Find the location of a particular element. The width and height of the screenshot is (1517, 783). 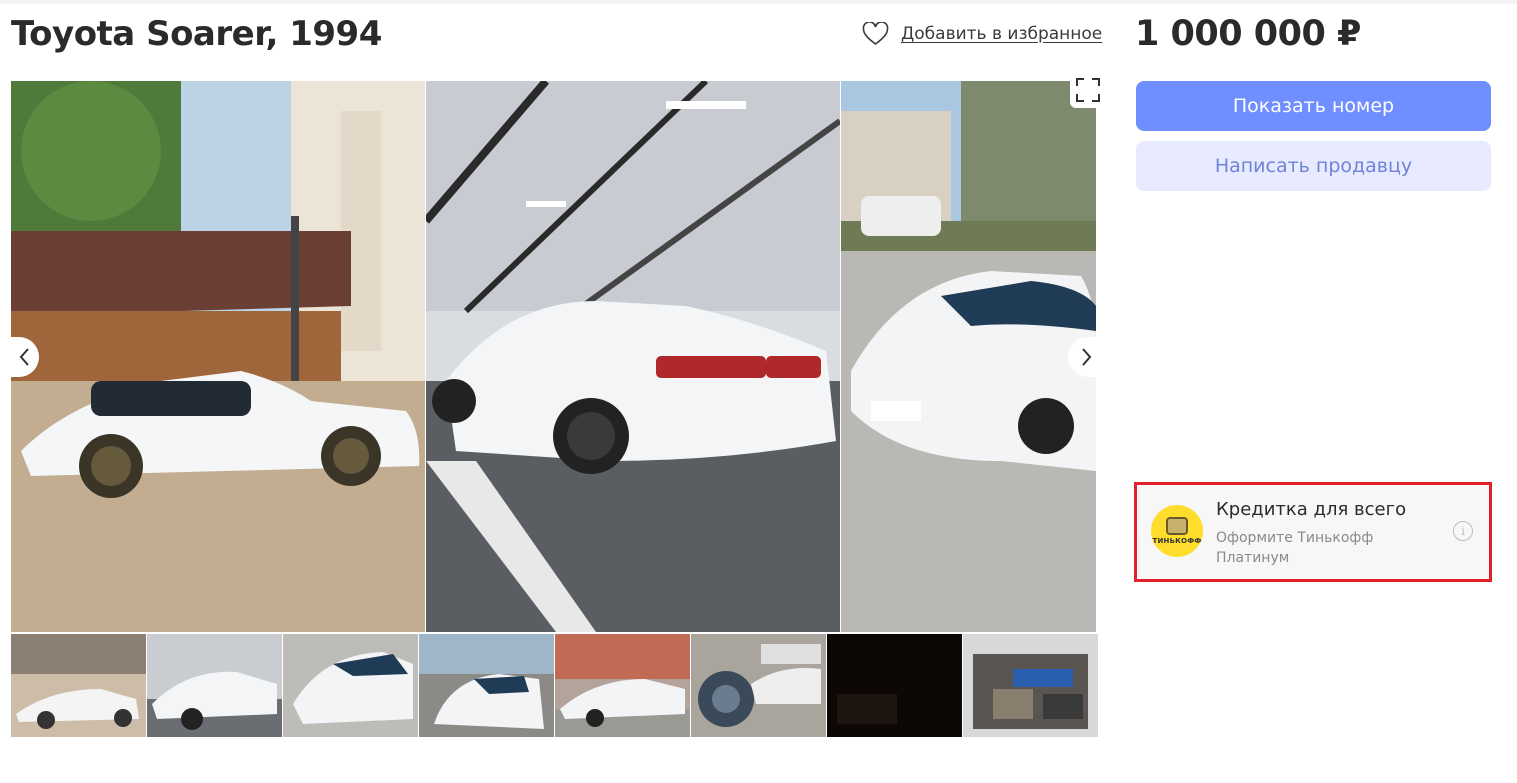

price: 1 000 000 ₽ is located at coordinates (1248, 34).